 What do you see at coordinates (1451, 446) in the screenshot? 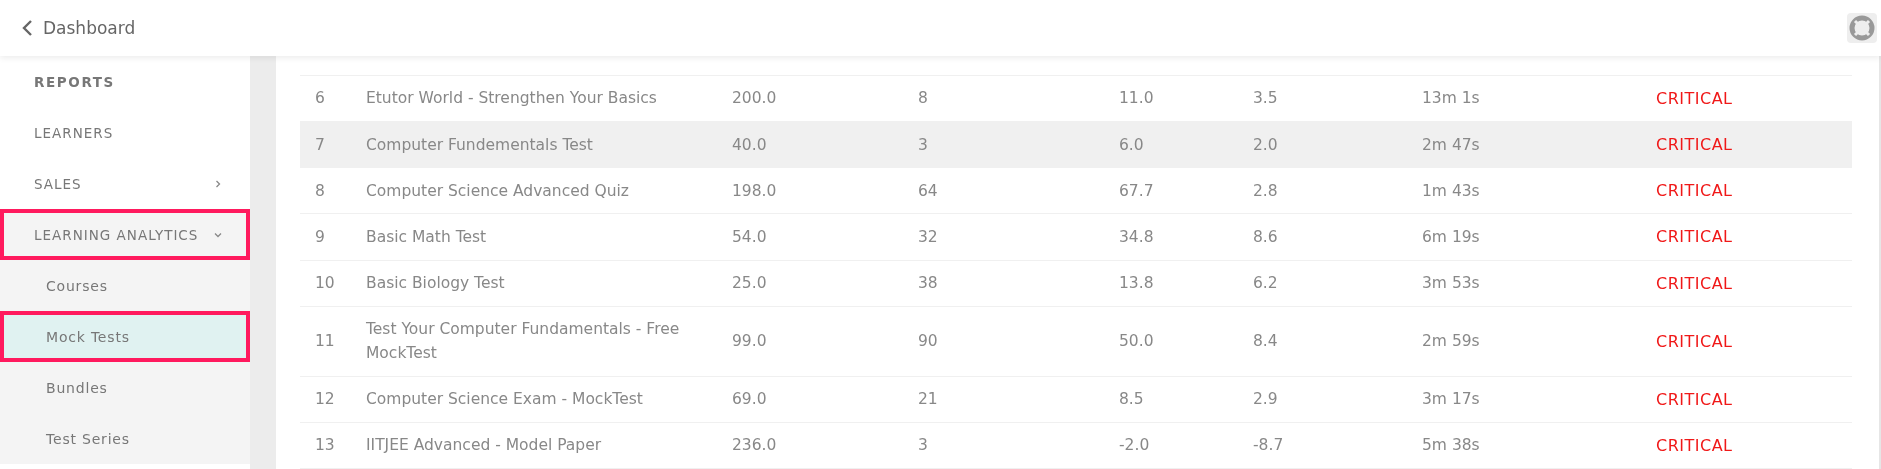
I see `table-cell-text: 5m 38s` at bounding box center [1451, 446].